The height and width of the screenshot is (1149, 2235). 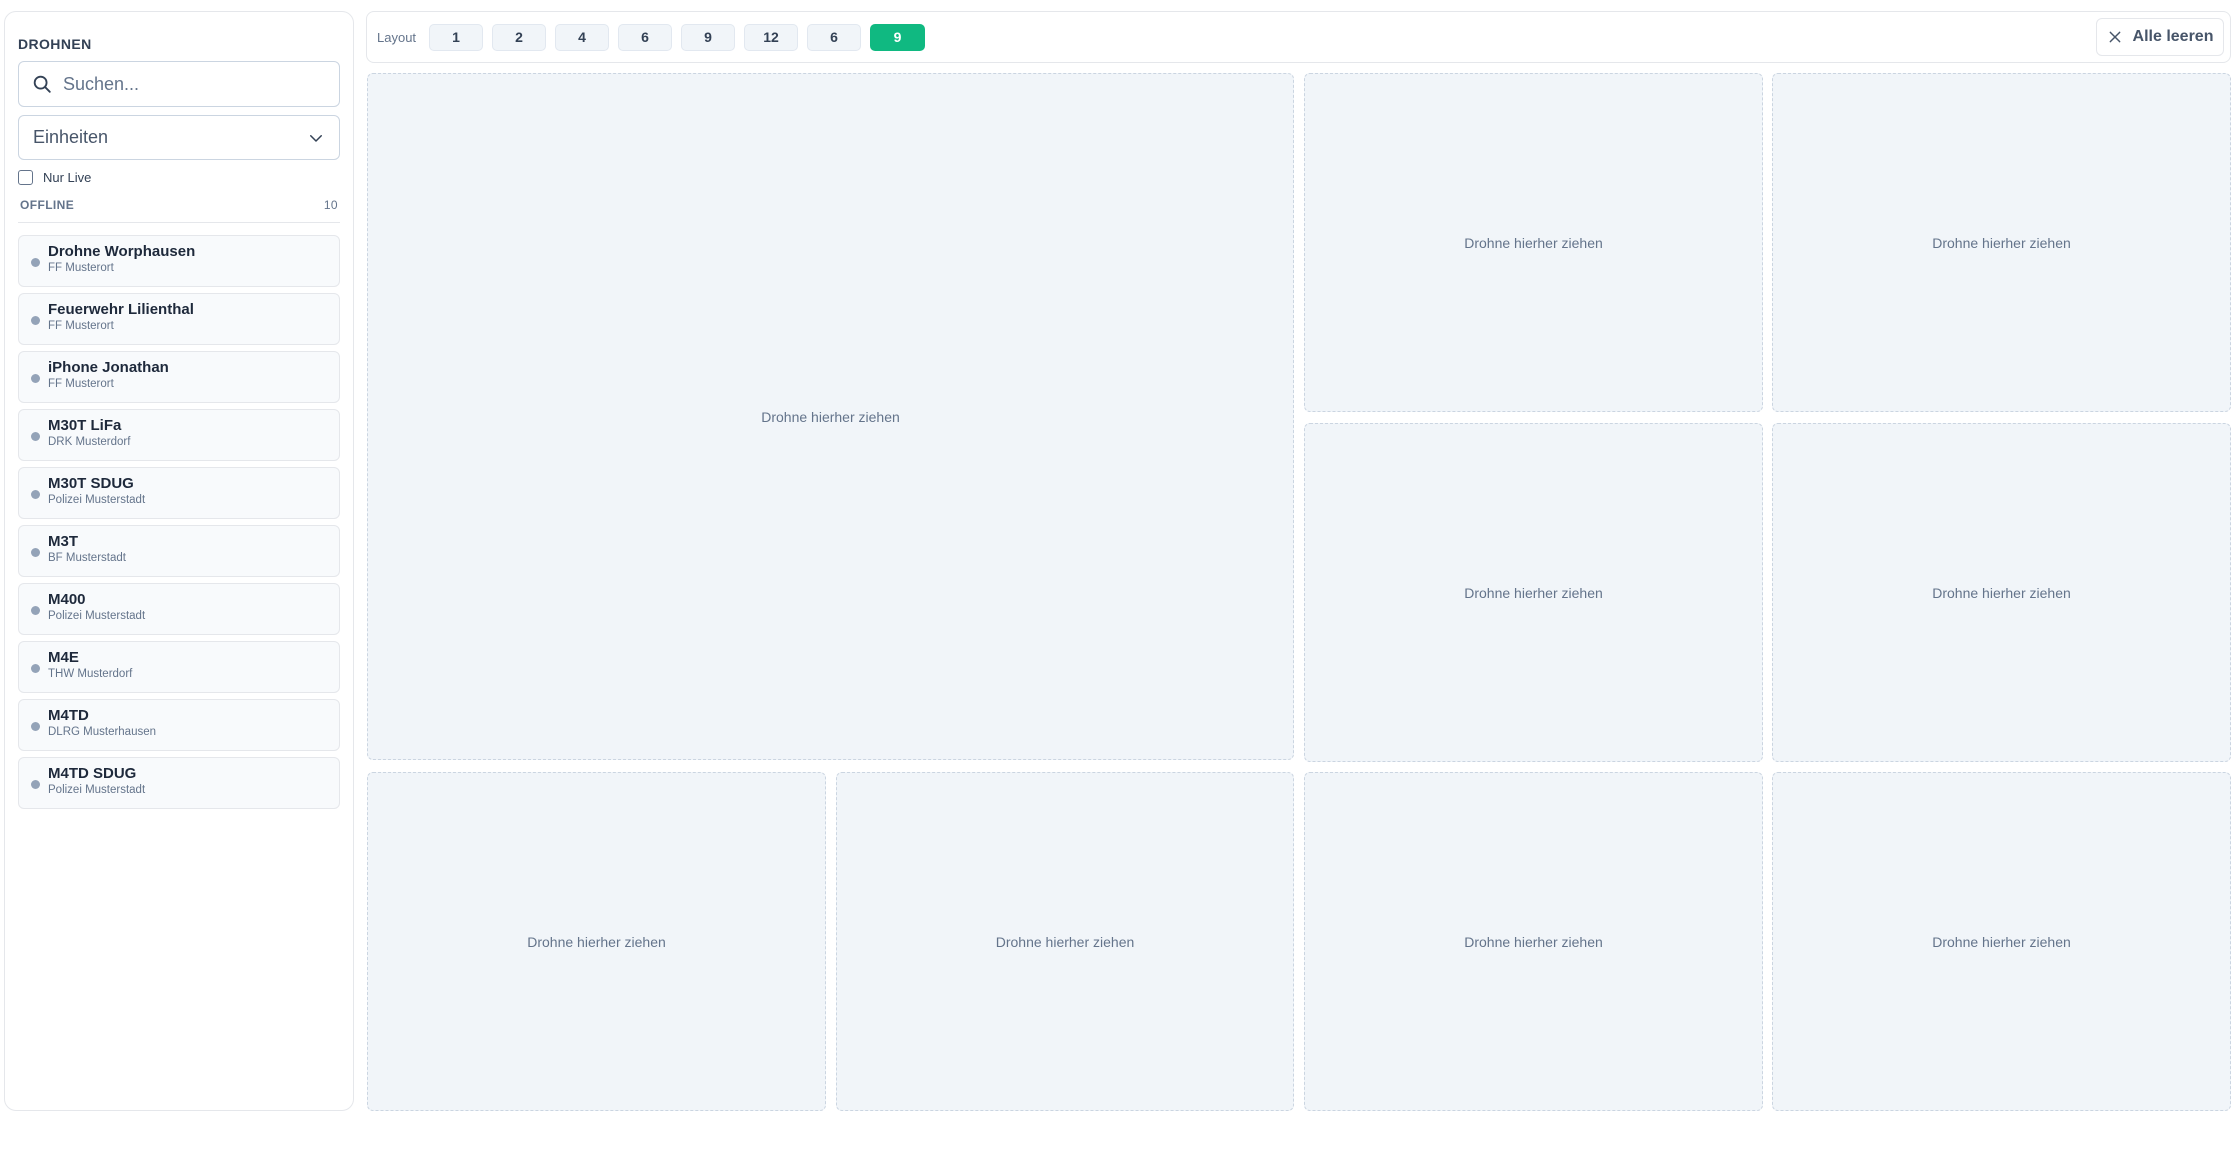 What do you see at coordinates (397, 37) in the screenshot?
I see `layout-label: Layout` at bounding box center [397, 37].